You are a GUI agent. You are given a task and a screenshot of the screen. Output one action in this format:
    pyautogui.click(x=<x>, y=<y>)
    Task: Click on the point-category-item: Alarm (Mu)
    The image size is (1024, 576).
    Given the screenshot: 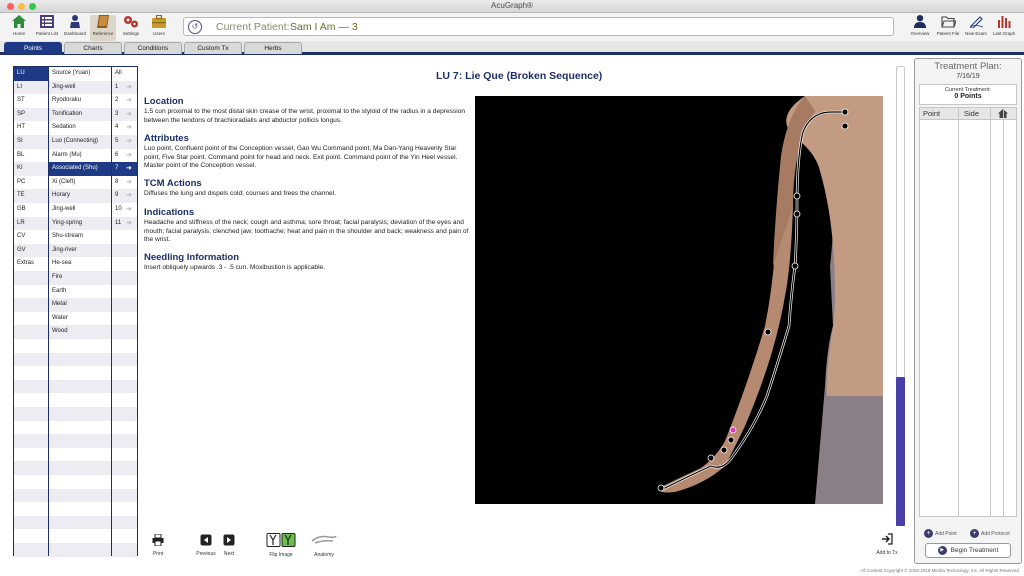 What is the action you would take?
    pyautogui.click(x=80, y=156)
    